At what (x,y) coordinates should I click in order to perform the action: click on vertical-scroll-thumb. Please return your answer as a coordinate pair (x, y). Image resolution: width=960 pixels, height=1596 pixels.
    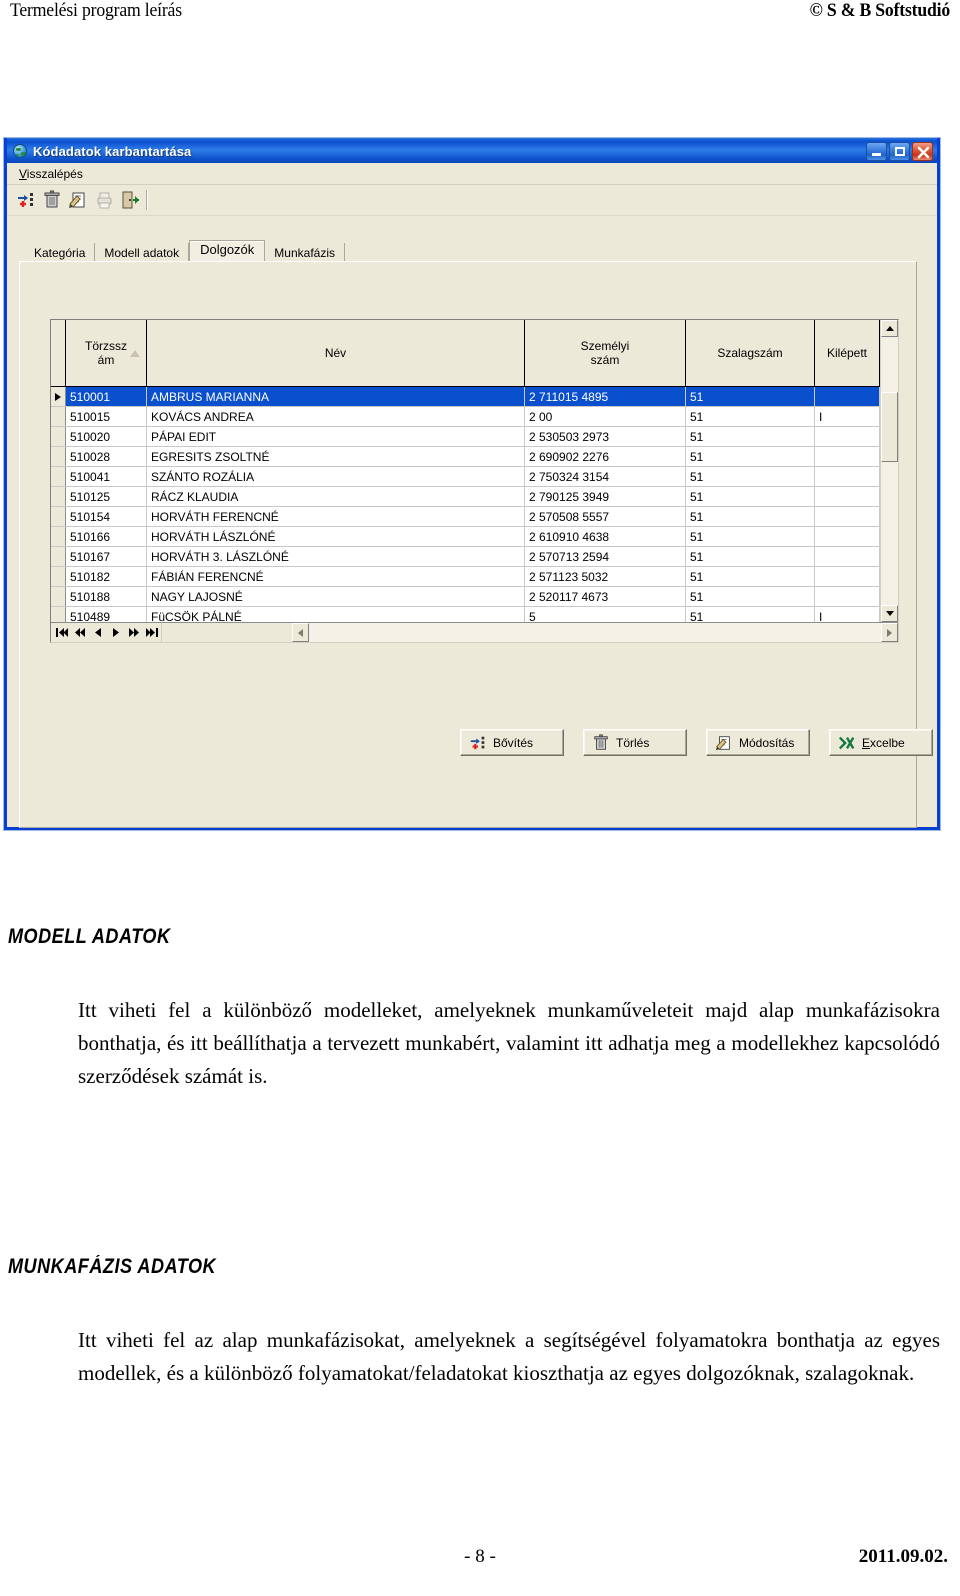
    Looking at the image, I should click on (889, 427).